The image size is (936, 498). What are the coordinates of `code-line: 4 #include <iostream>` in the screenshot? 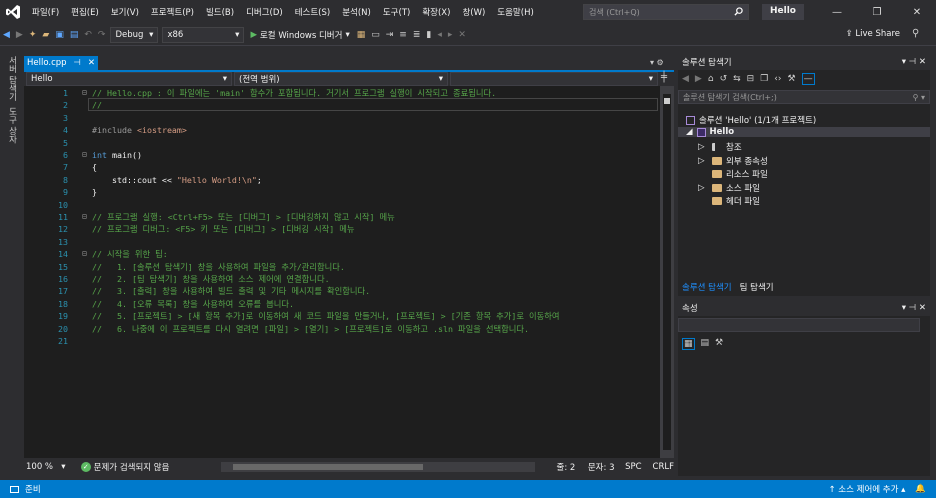 It's located at (342, 130).